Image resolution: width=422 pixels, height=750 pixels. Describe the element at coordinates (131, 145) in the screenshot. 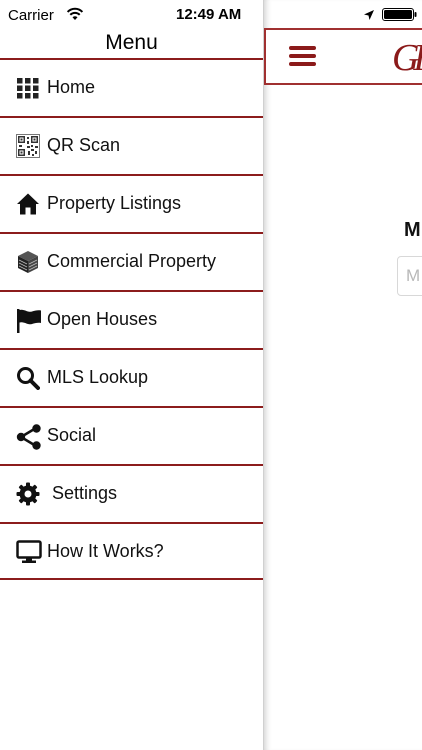

I see `menu-item-qr-scan: QR Scan` at that location.